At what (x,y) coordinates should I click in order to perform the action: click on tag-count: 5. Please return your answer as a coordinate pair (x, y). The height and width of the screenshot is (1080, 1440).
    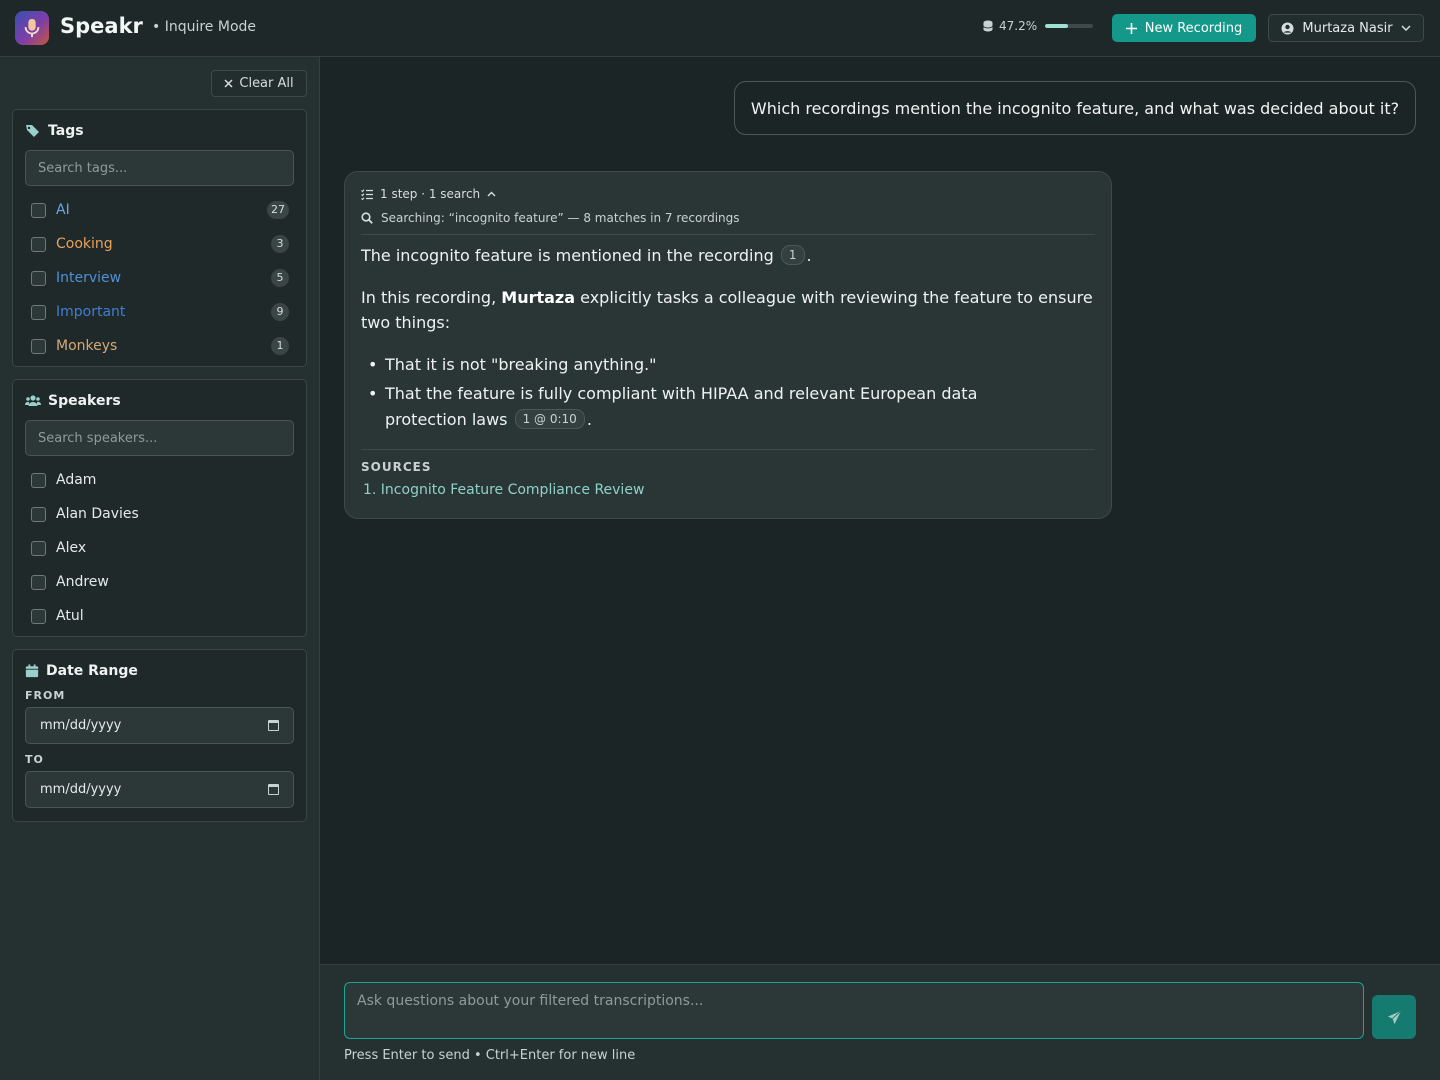
    Looking at the image, I should click on (280, 278).